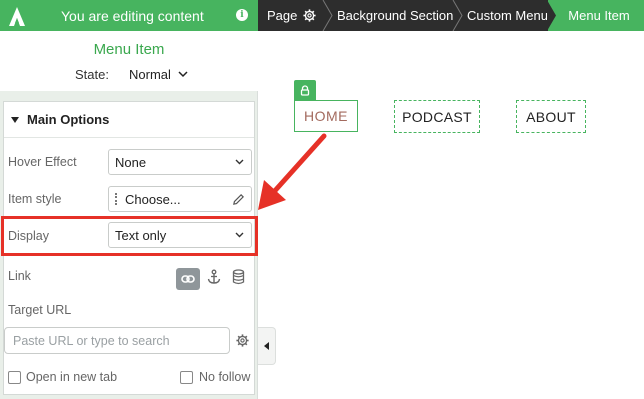 Image resolution: width=644 pixels, height=399 pixels. What do you see at coordinates (91, 340) in the screenshot?
I see `input-placeholder: Paste URL or type to search` at bounding box center [91, 340].